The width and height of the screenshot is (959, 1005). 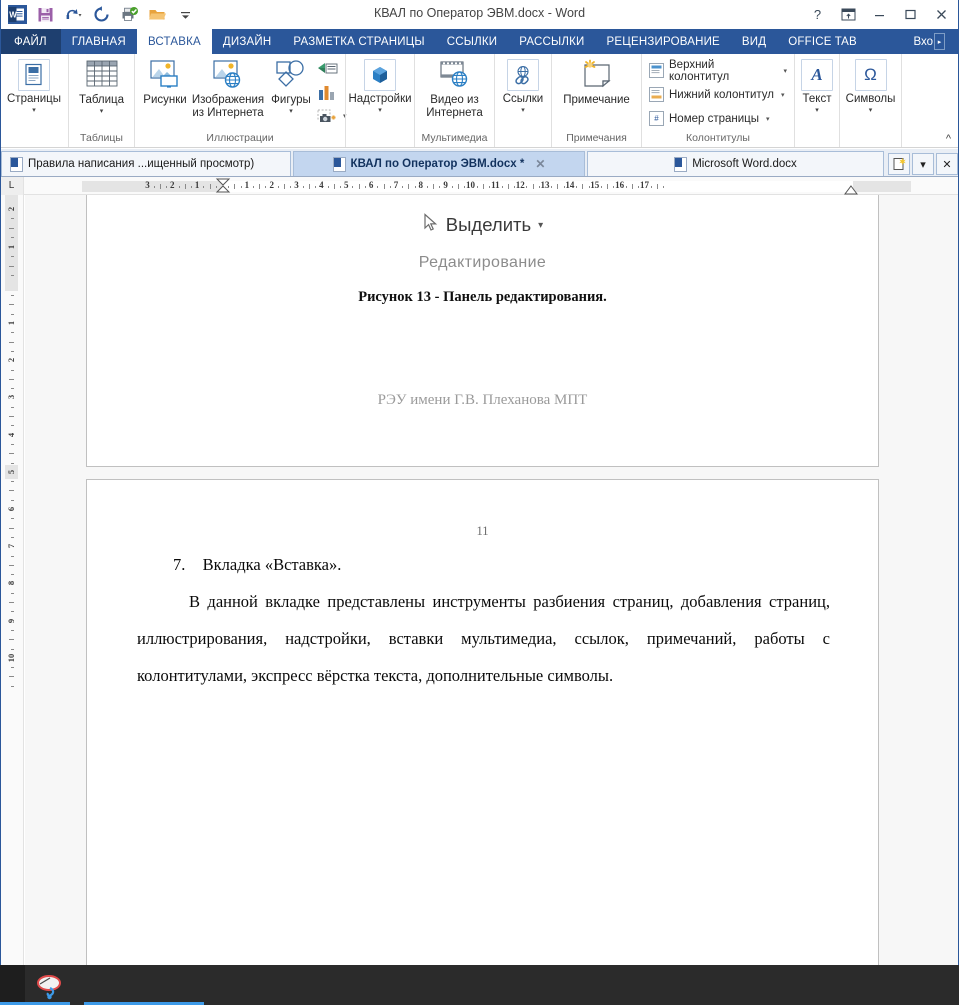 What do you see at coordinates (228, 88) in the screenshot?
I see `online-pictures-button: Изображения из Интернета` at bounding box center [228, 88].